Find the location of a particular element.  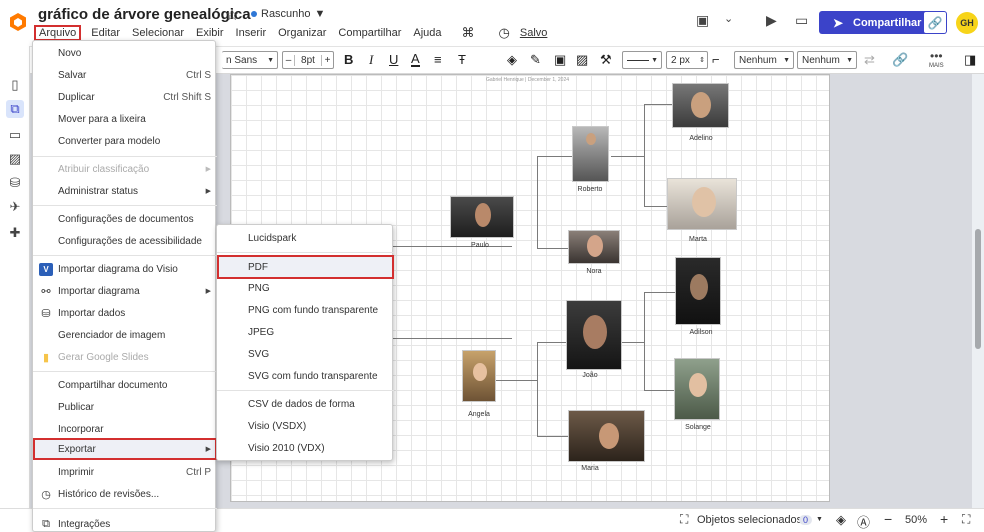

photo-paulo is located at coordinates (482, 217).